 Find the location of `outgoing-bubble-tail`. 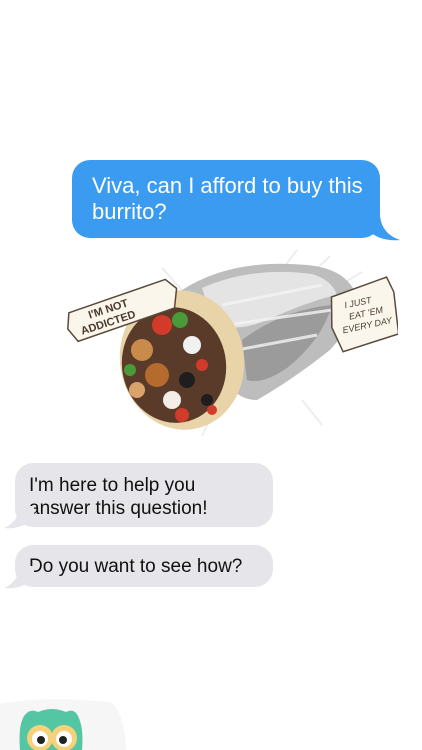

outgoing-bubble-tail is located at coordinates (383, 228).